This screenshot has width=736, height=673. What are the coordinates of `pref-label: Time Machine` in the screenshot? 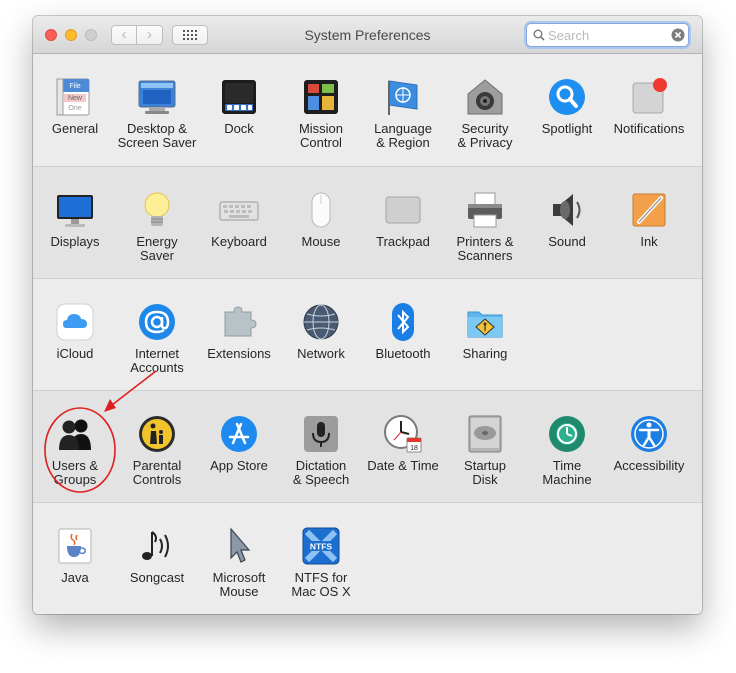 It's located at (567, 472).